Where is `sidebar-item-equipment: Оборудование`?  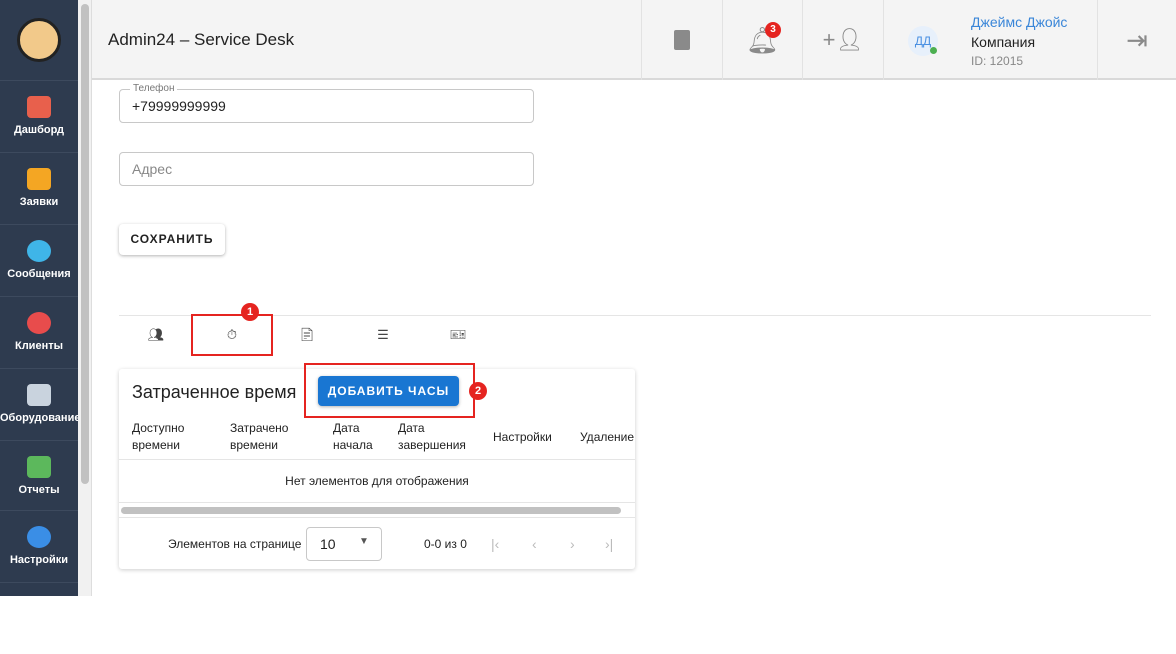 sidebar-item-equipment: Оборудование is located at coordinates (40, 404).